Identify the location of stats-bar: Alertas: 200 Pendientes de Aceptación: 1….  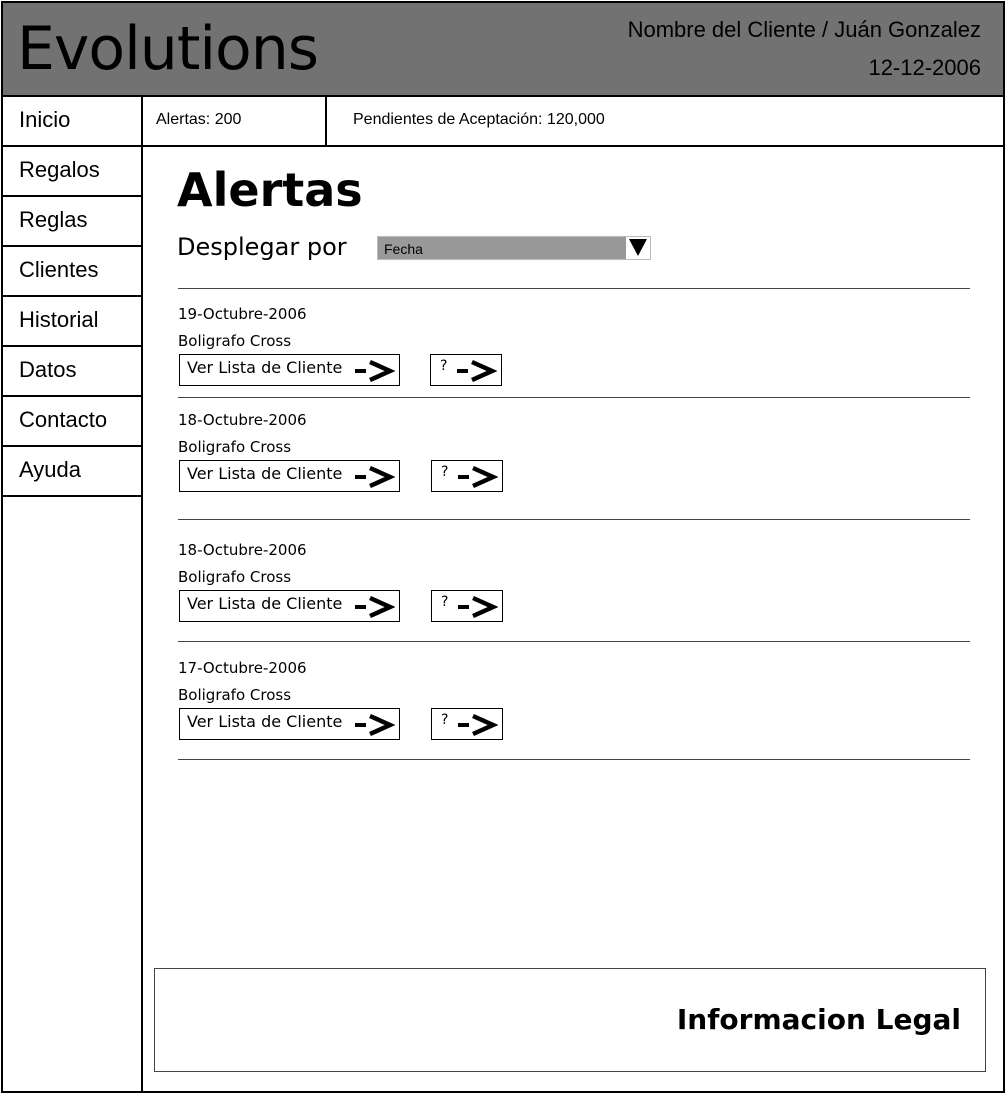
(573, 122).